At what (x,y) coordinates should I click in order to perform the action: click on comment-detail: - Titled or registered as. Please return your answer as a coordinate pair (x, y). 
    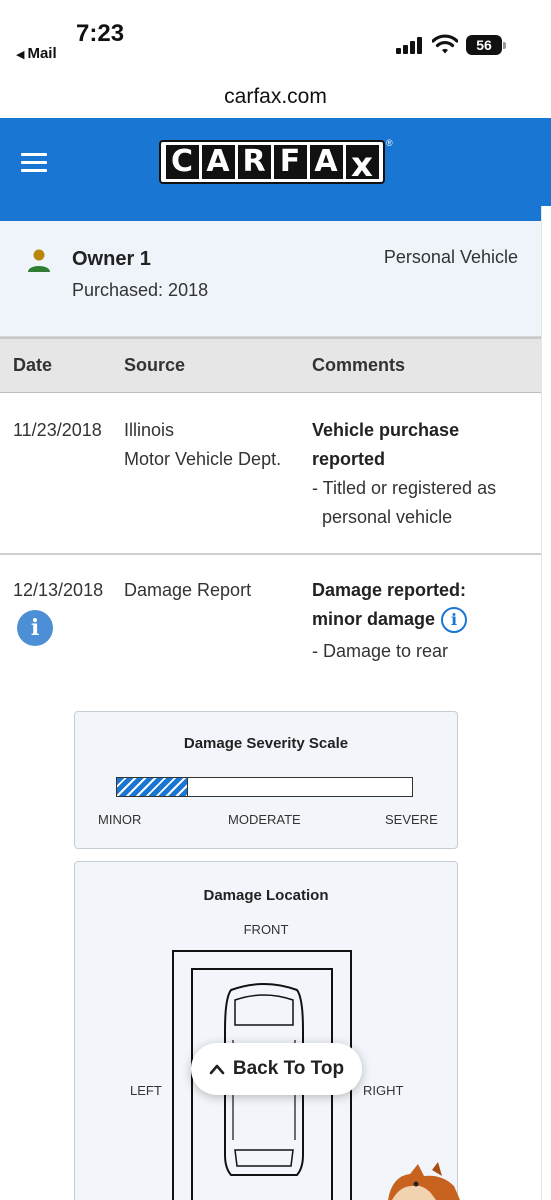
    Looking at the image, I should click on (404, 488).